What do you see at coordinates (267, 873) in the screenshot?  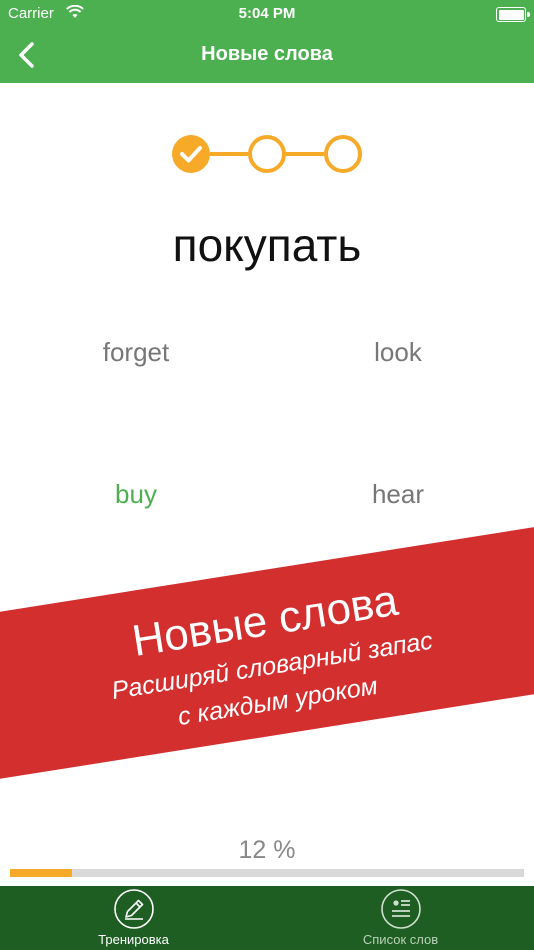 I see `progress-bar` at bounding box center [267, 873].